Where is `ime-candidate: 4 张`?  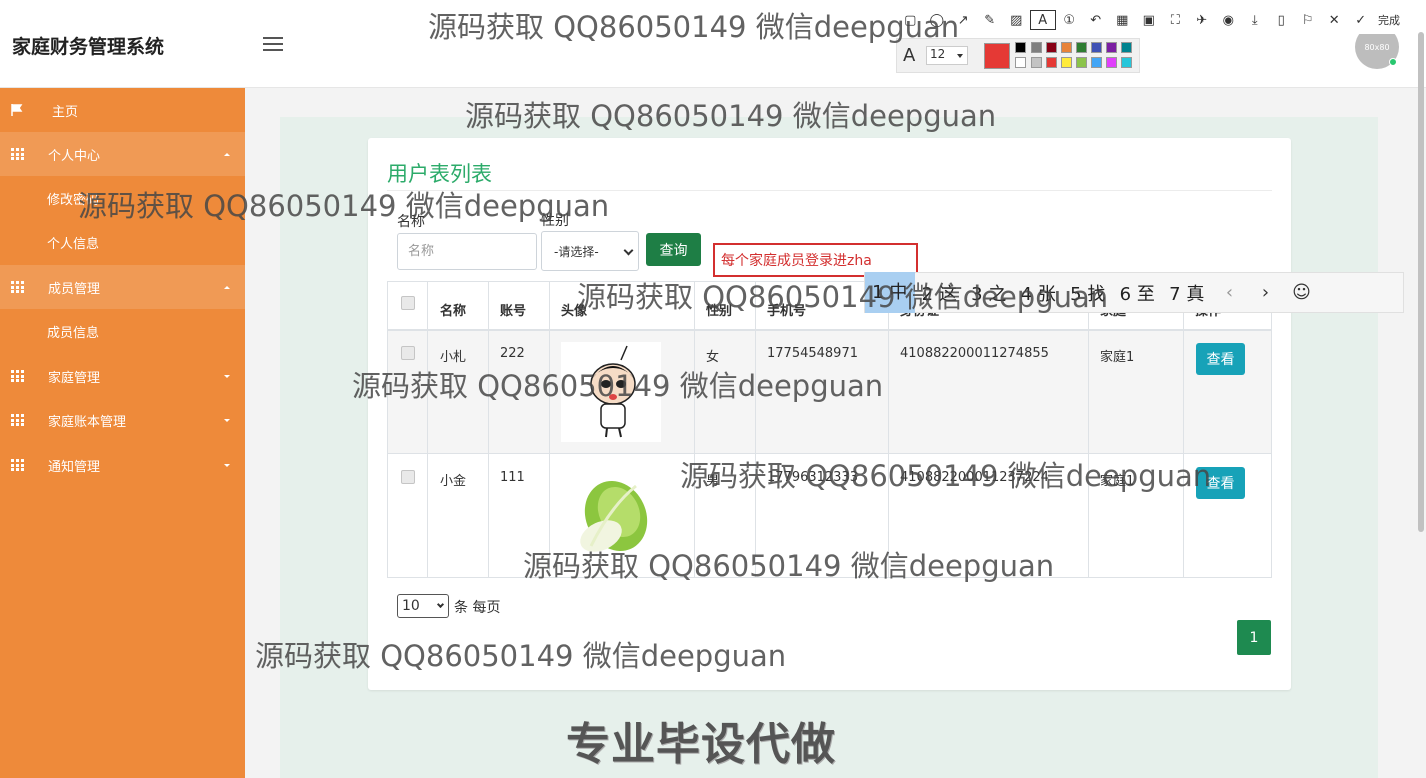
ime-candidate: 4 张 is located at coordinates (1039, 293).